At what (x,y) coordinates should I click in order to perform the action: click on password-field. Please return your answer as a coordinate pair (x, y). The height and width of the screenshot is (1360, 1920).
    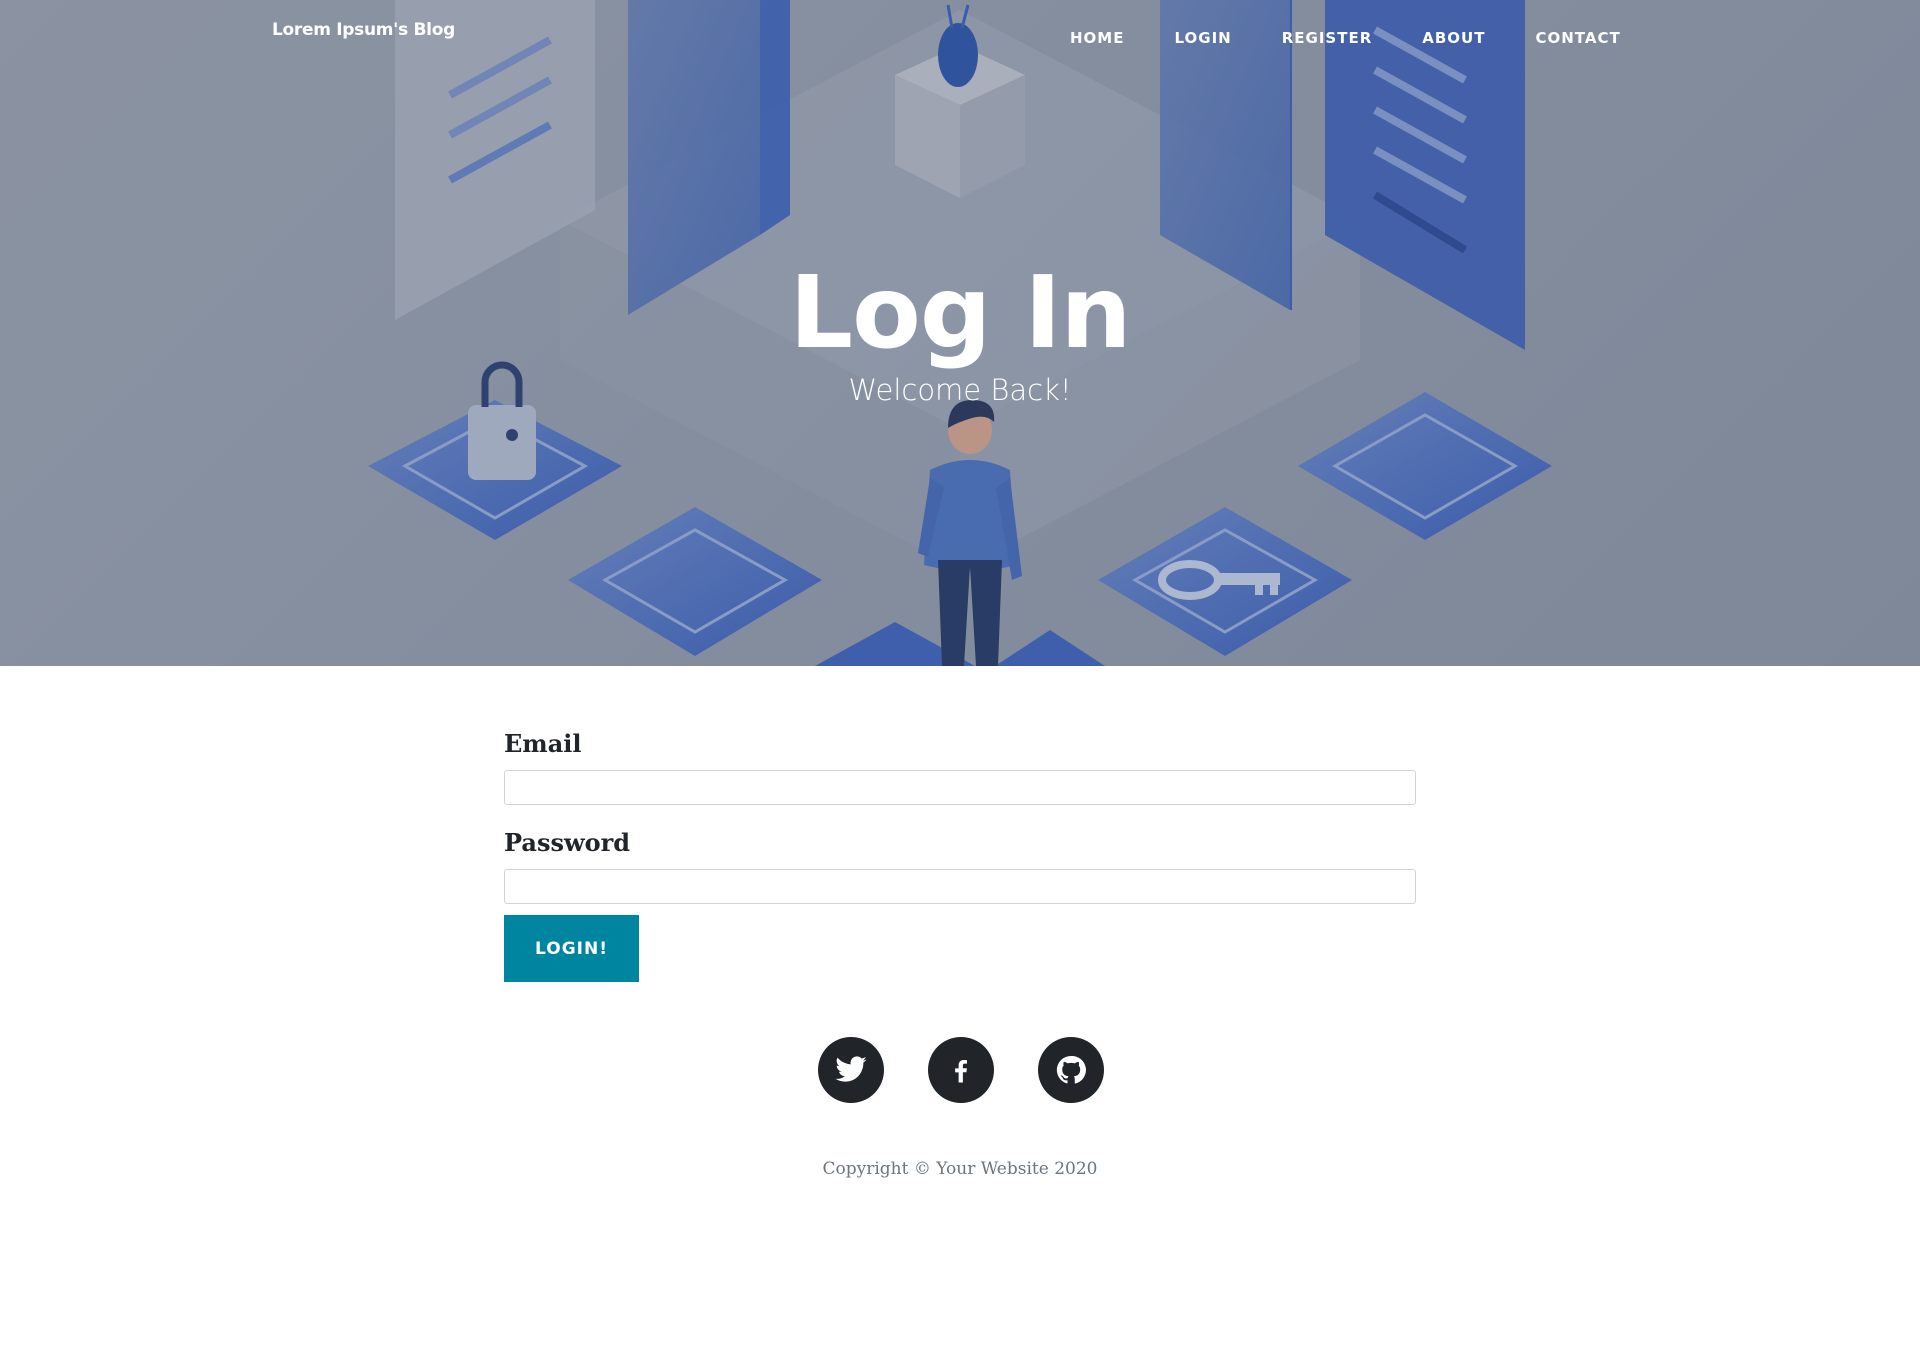
    Looking at the image, I should click on (960, 886).